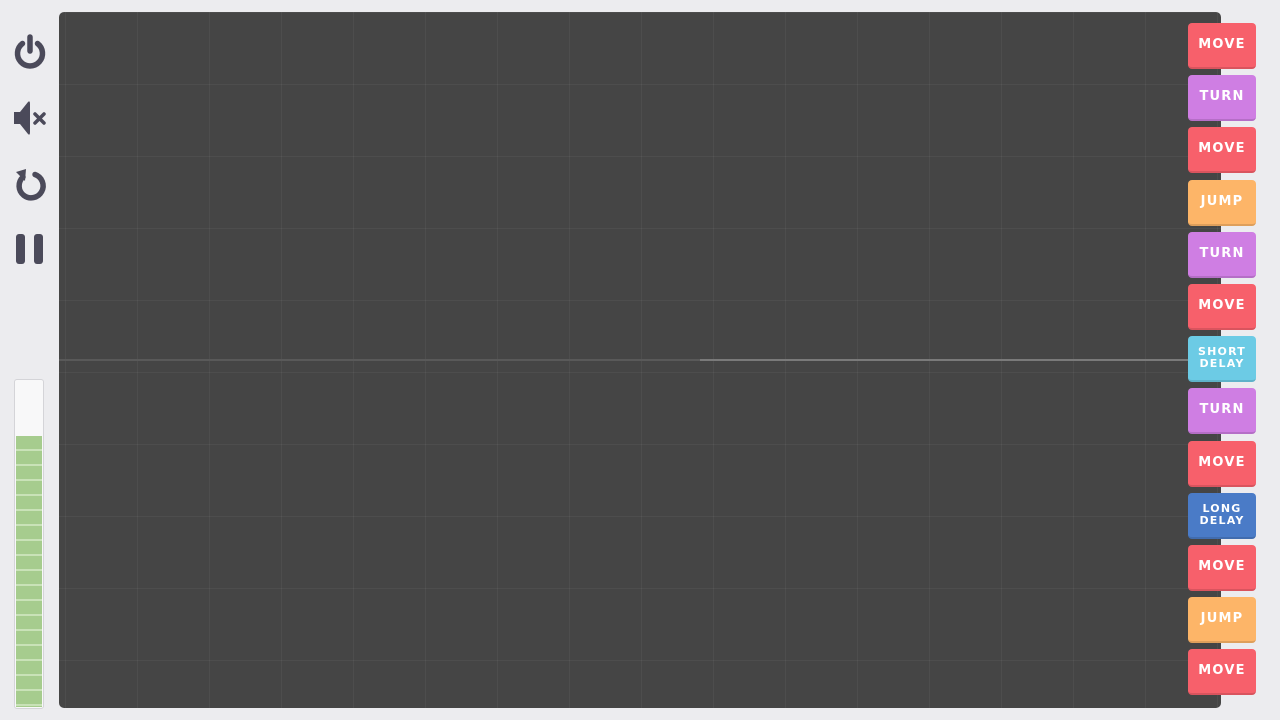 This screenshot has width=1280, height=720. I want to click on command-label: LONG DELAY, so click(1222, 514).